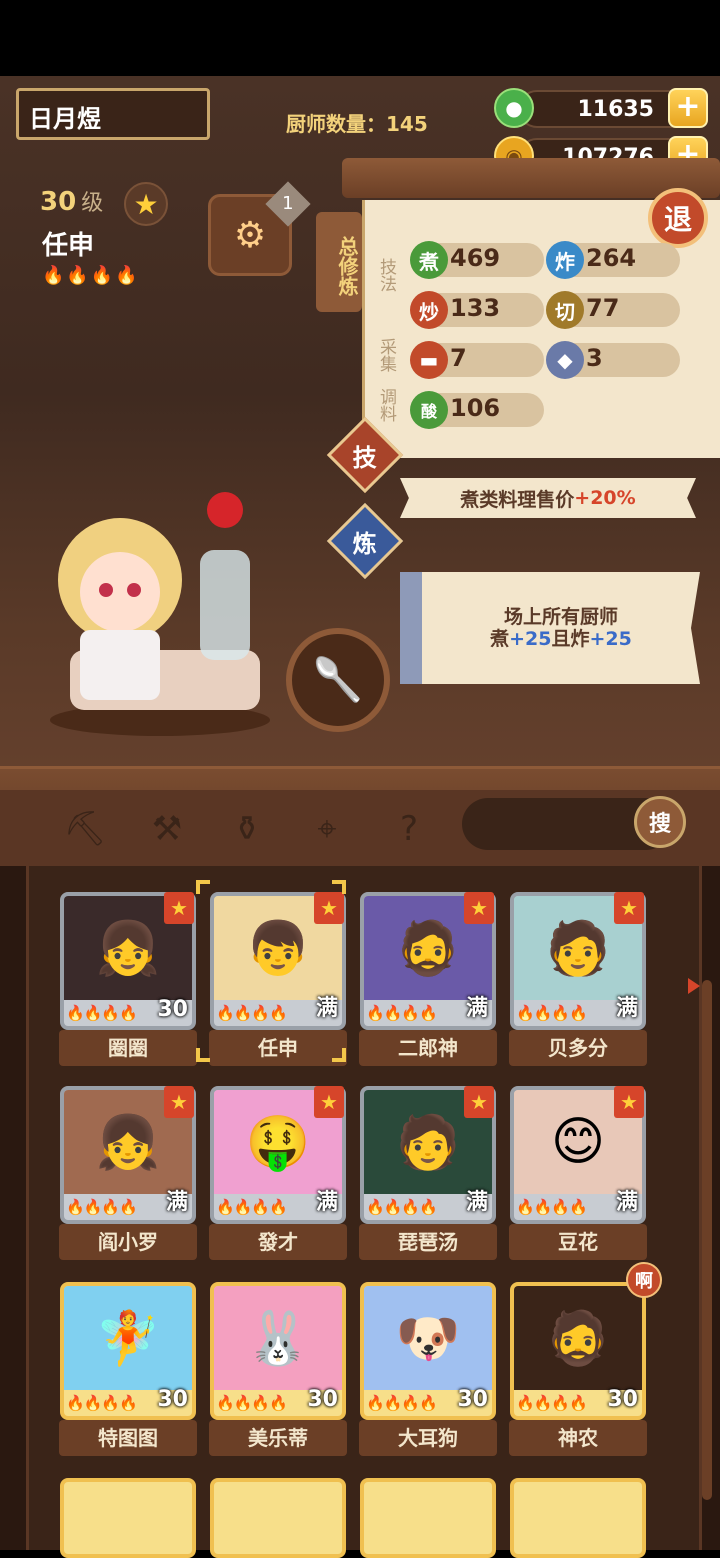  What do you see at coordinates (578, 1242) in the screenshot?
I see `chef-name-plate: 豆花` at bounding box center [578, 1242].